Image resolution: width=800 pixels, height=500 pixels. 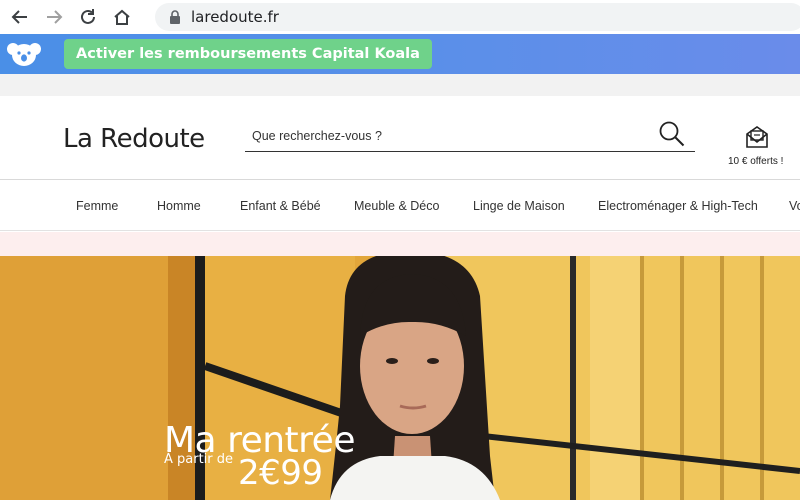 What do you see at coordinates (678, 206) in the screenshot?
I see `nav-item-electromenager: Electroménager & High-Tech` at bounding box center [678, 206].